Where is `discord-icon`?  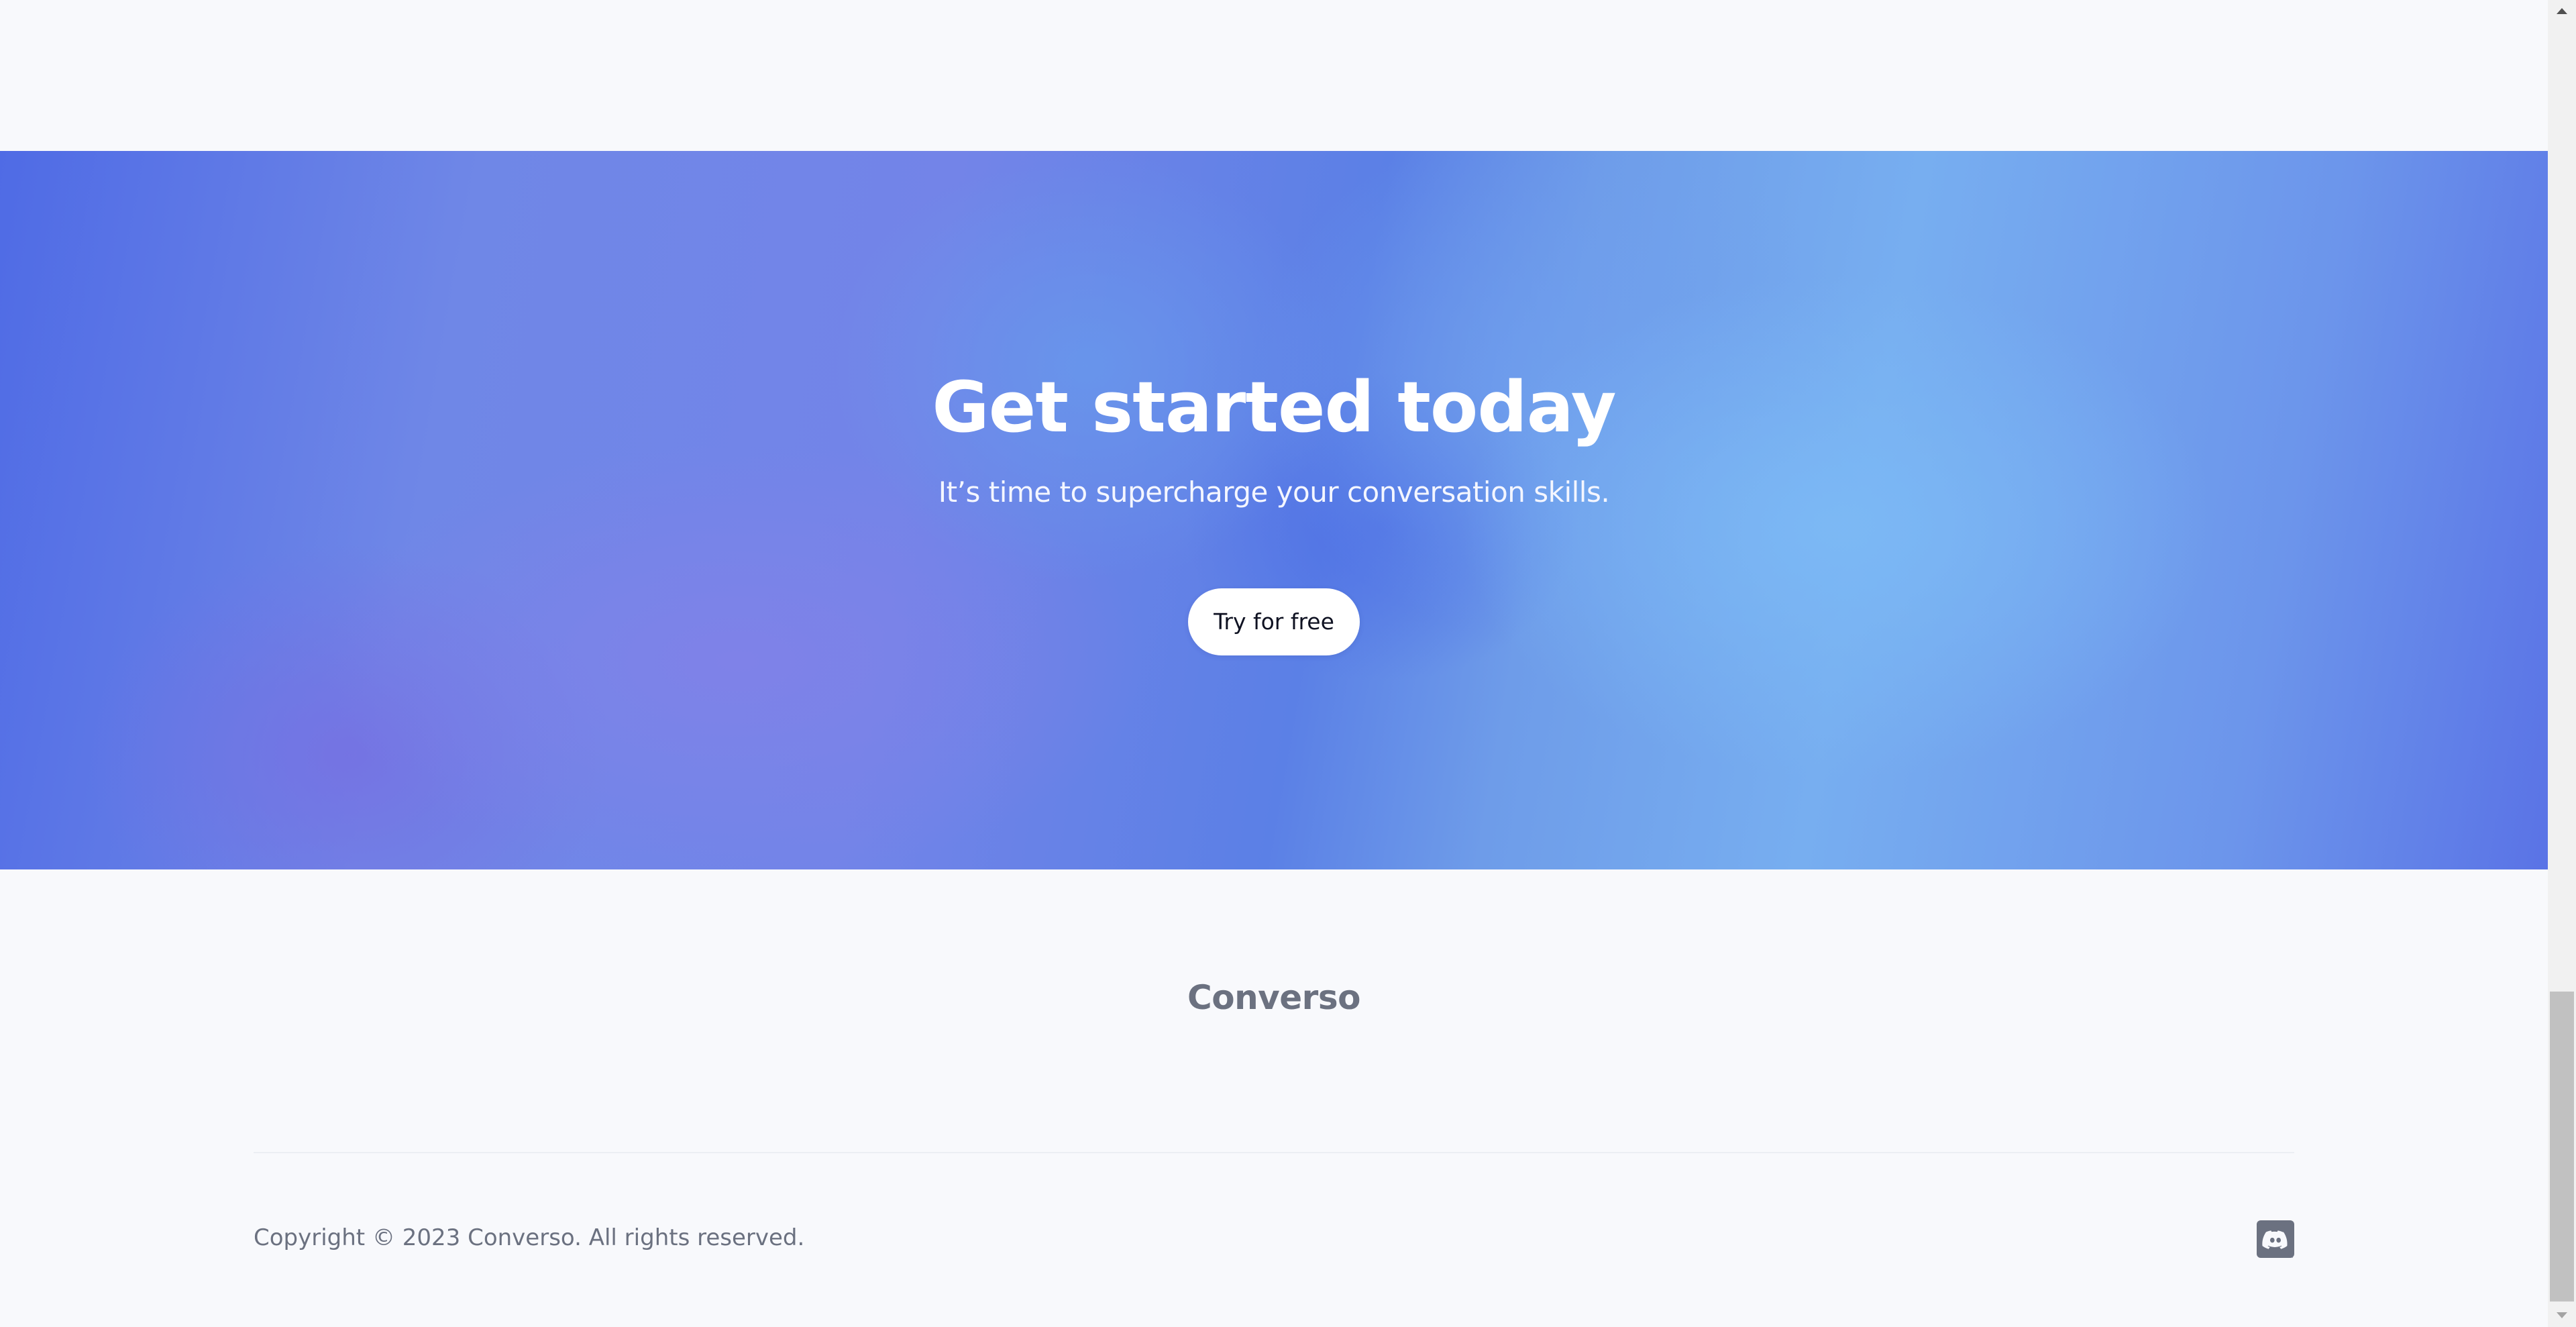
discord-icon is located at coordinates (2275, 1239).